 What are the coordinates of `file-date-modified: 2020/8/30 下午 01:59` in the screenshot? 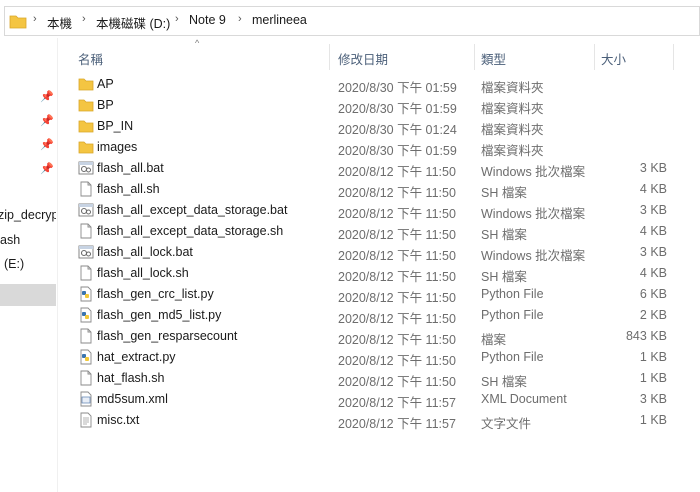 It's located at (397, 151).